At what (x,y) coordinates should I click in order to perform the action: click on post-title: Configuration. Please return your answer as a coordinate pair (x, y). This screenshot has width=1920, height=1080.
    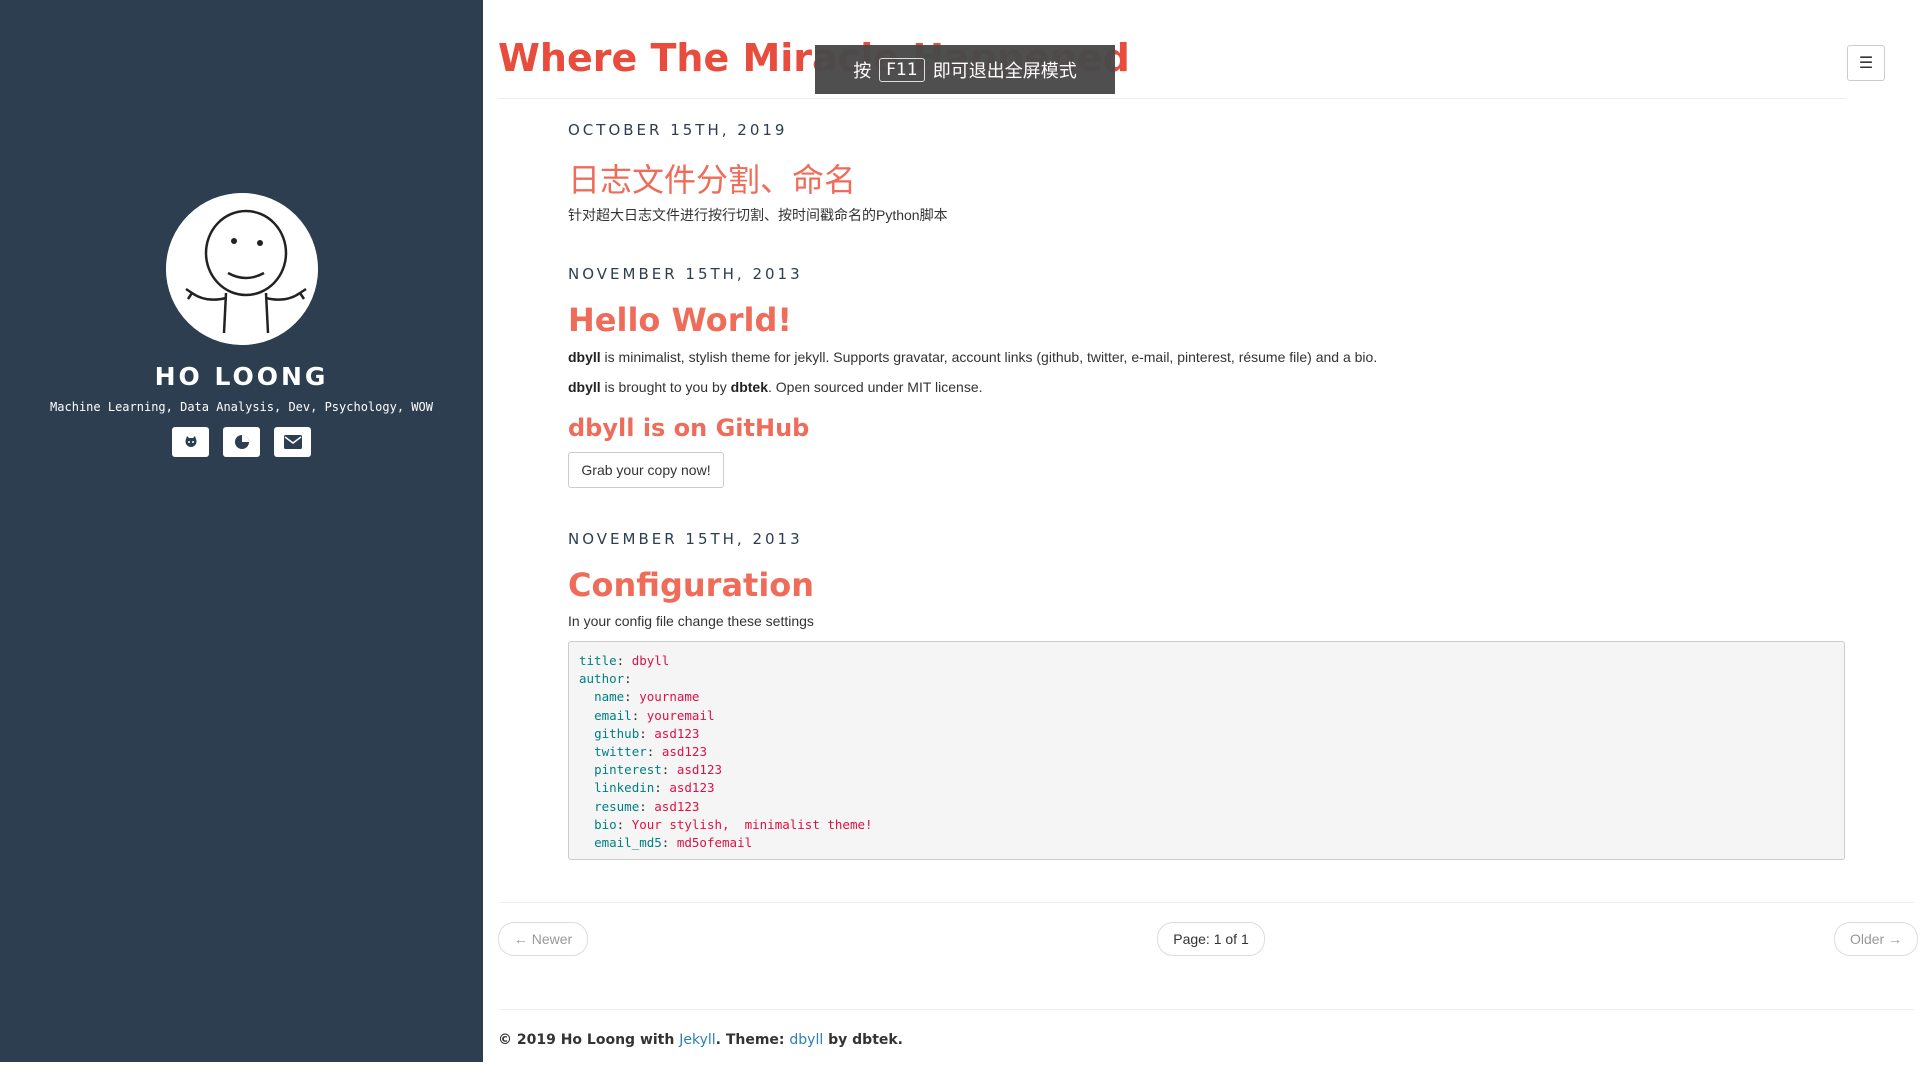
    Looking at the image, I should click on (691, 585).